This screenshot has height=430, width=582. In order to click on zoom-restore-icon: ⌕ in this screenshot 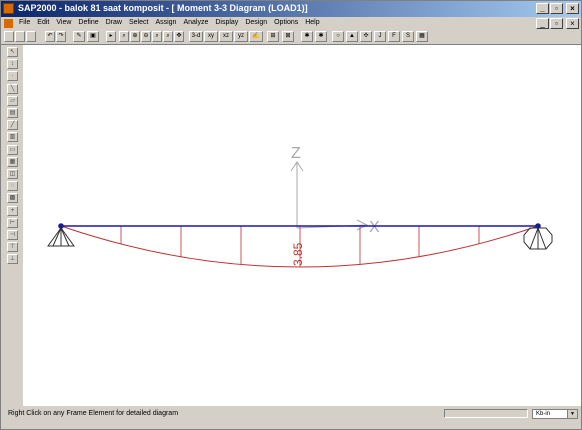, I will do `click(157, 36)`.